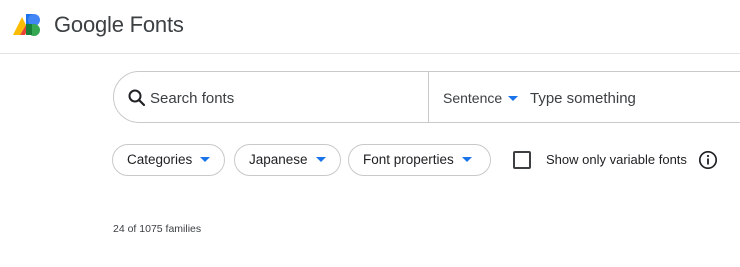 The width and height of the screenshot is (740, 267). I want to click on results-count: 24 of 1075 families, so click(157, 229).